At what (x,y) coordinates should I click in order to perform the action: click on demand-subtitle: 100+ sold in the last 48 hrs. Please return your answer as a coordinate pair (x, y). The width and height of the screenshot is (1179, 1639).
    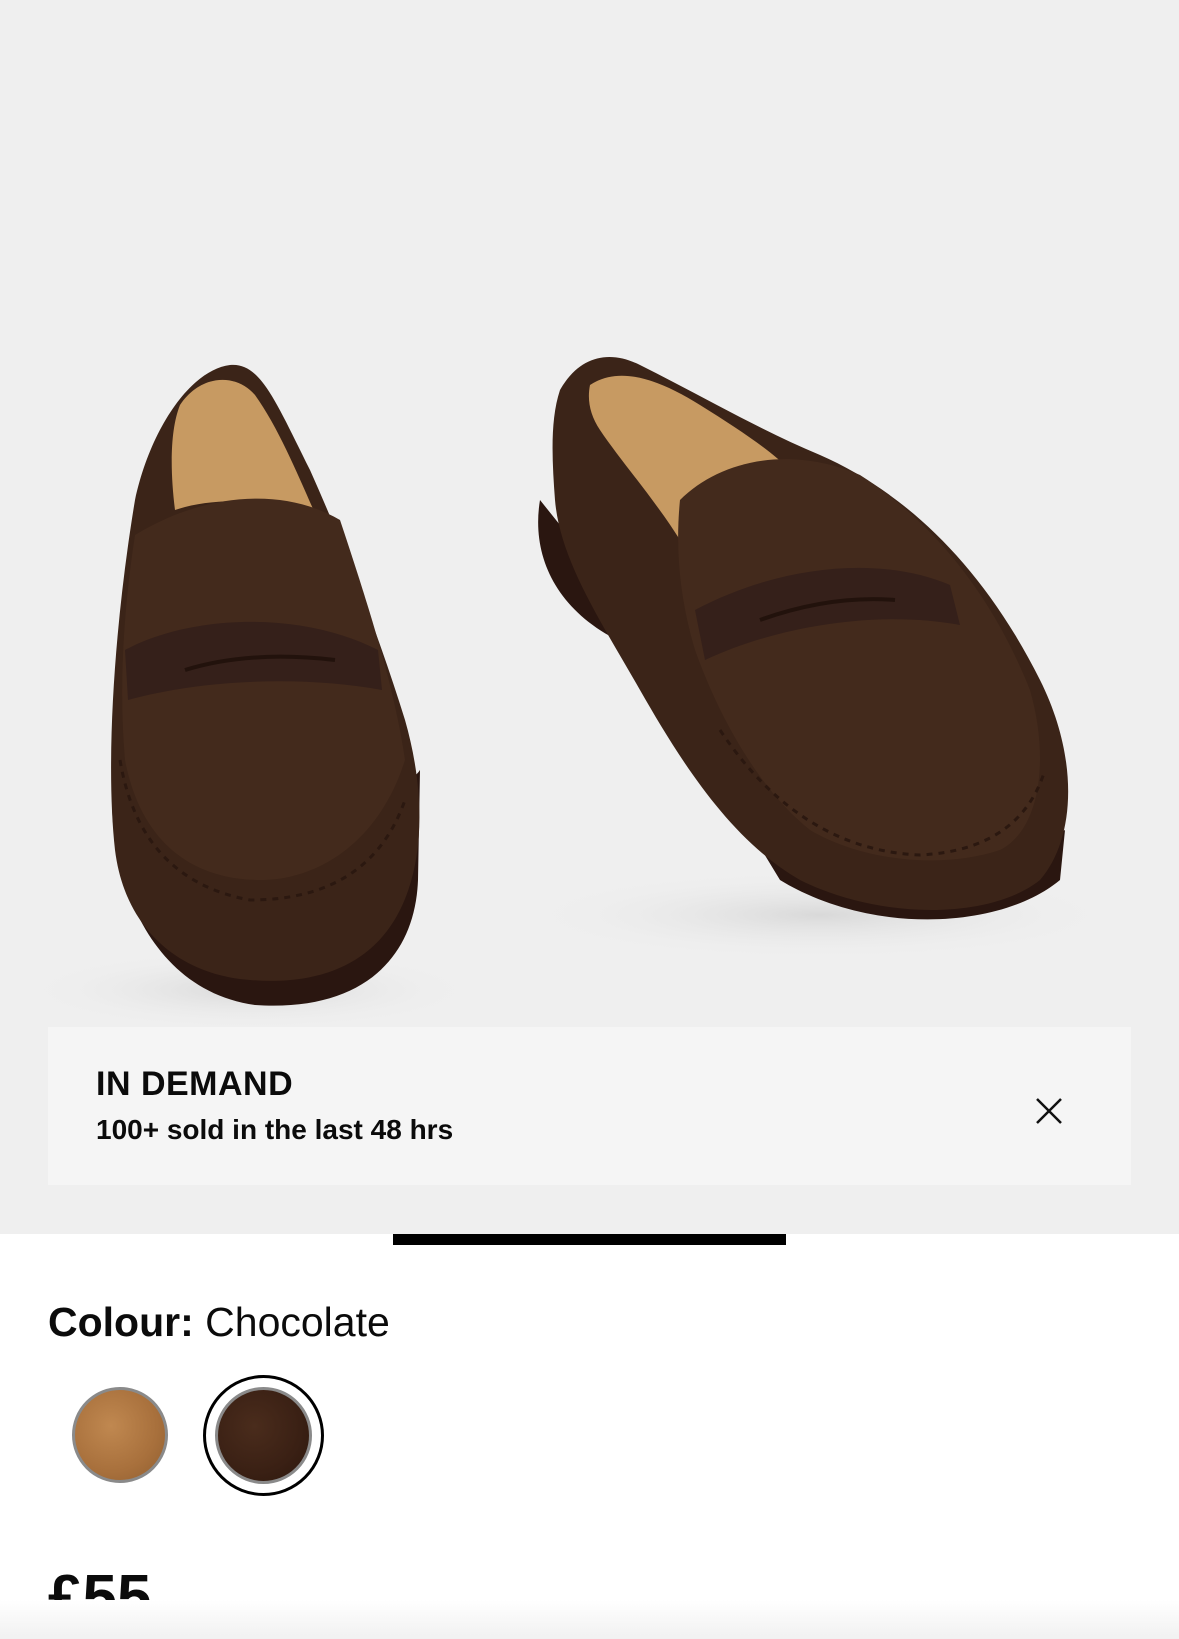
    Looking at the image, I should click on (275, 1129).